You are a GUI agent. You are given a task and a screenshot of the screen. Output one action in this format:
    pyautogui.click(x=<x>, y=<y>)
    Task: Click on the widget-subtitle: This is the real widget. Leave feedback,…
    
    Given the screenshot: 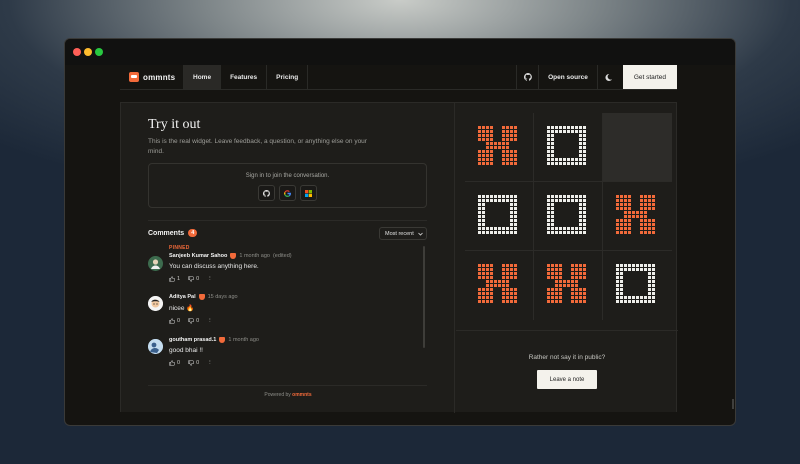 What is the action you would take?
    pyautogui.click(x=257, y=146)
    